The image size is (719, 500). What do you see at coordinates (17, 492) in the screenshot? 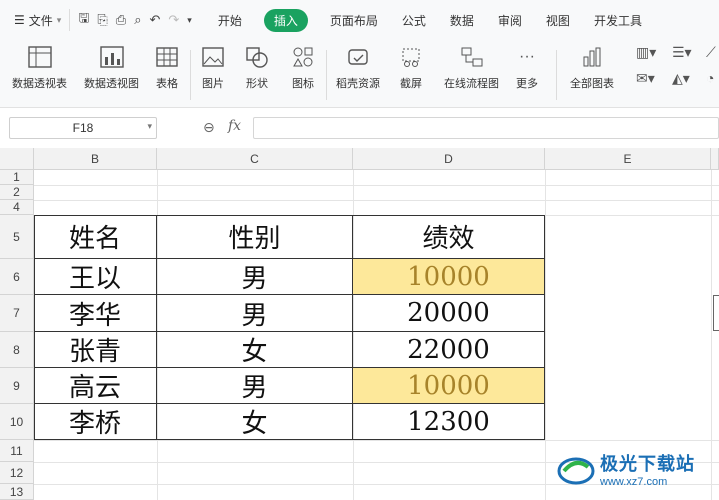
I see `row-header-13: 13` at bounding box center [17, 492].